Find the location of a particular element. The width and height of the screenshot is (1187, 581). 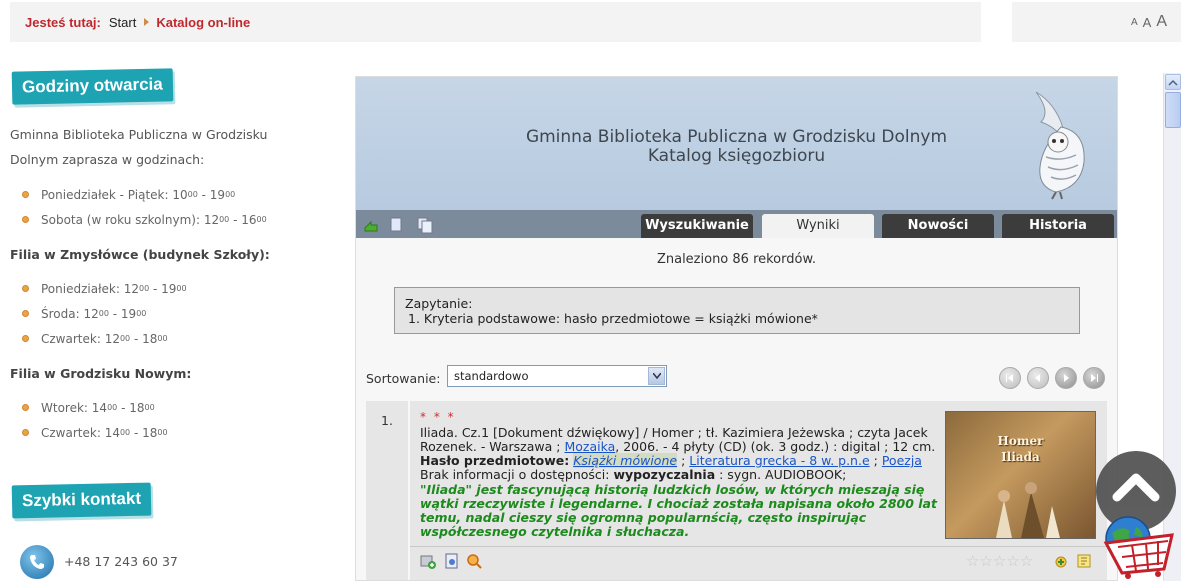

add-icon is located at coordinates (1061, 561).